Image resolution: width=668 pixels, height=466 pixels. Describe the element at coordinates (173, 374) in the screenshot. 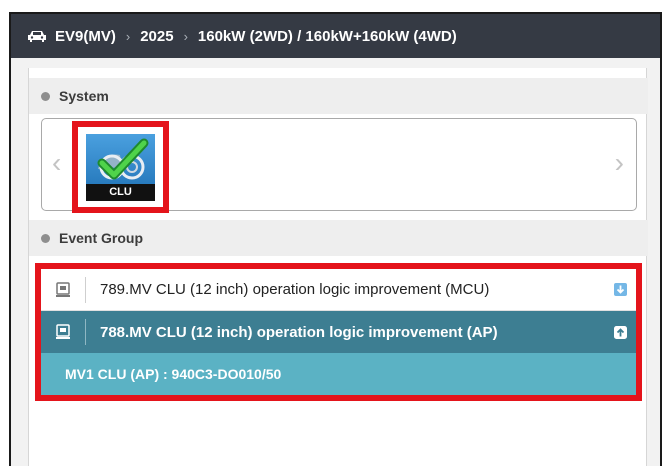

I see `event-detail-text: MV1 CLU (AP) : 940C3-DO010/50` at that location.